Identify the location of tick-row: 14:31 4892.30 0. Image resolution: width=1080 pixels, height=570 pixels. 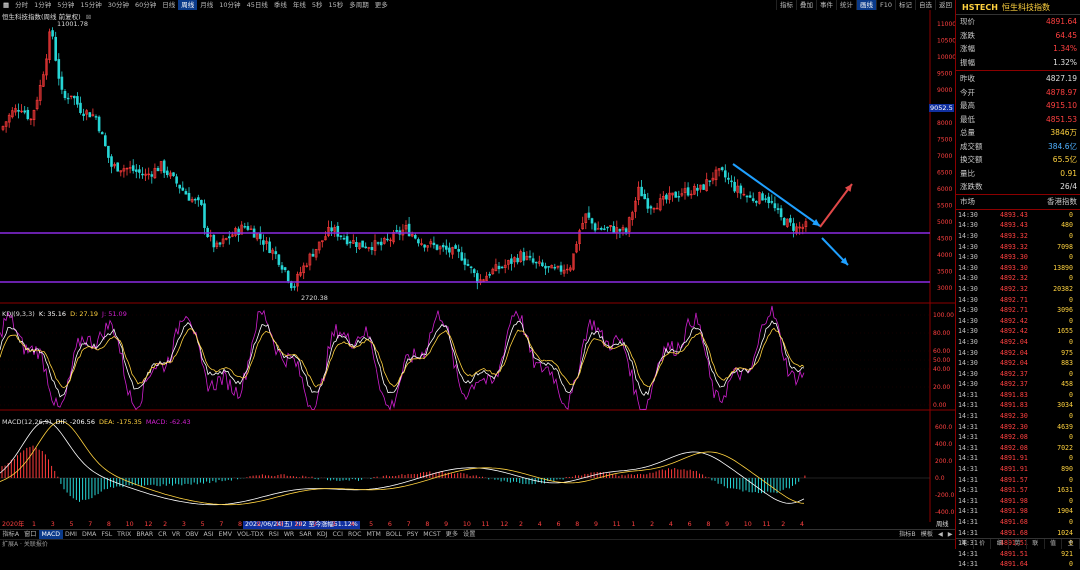
(1018, 416).